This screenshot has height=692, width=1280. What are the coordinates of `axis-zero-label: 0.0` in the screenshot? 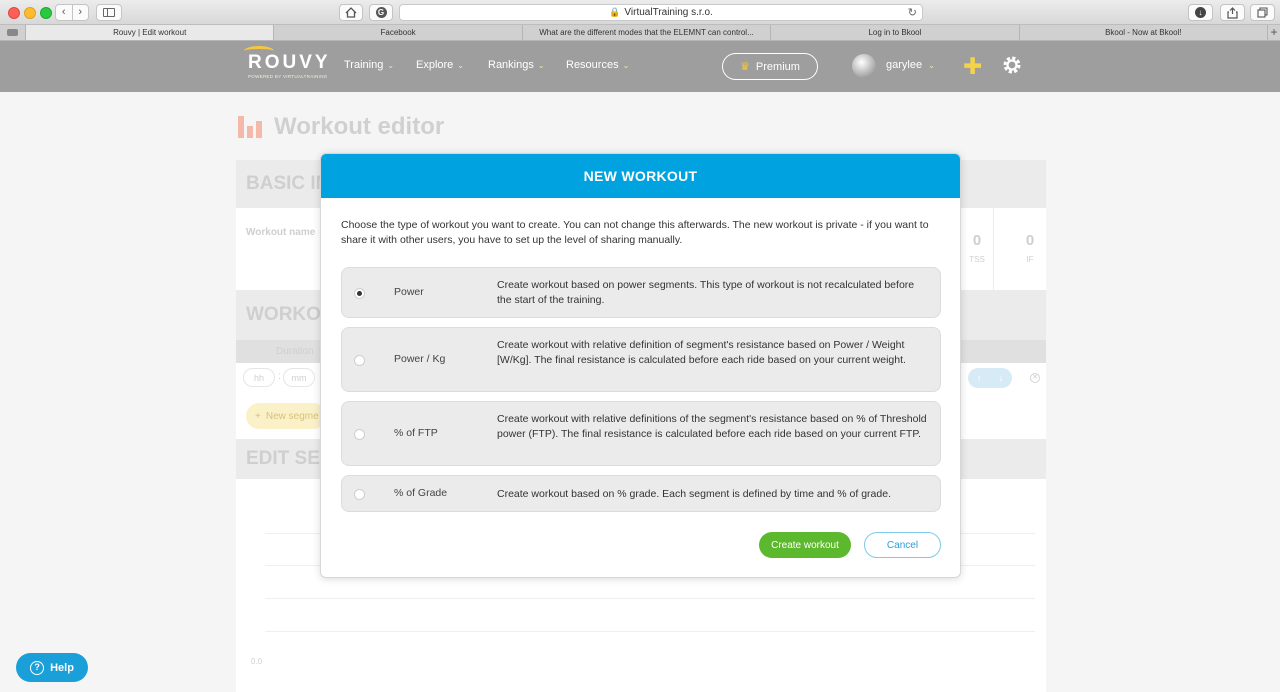 It's located at (257, 661).